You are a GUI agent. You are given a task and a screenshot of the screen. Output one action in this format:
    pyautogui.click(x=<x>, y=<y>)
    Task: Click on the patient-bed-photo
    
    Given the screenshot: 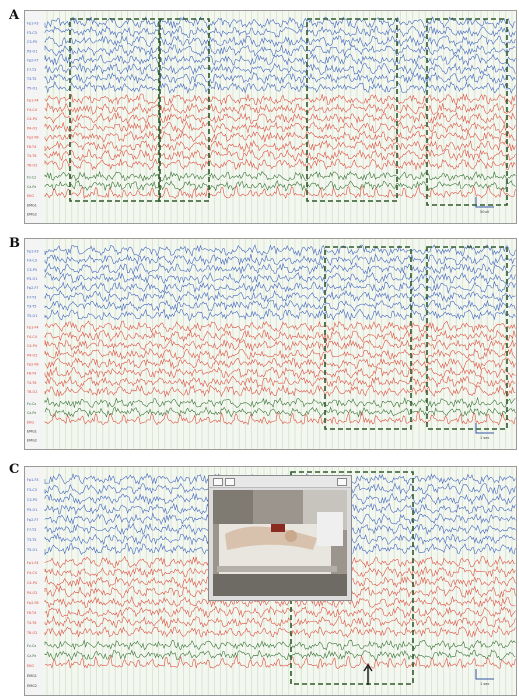 What is the action you would take?
    pyautogui.click(x=280, y=543)
    